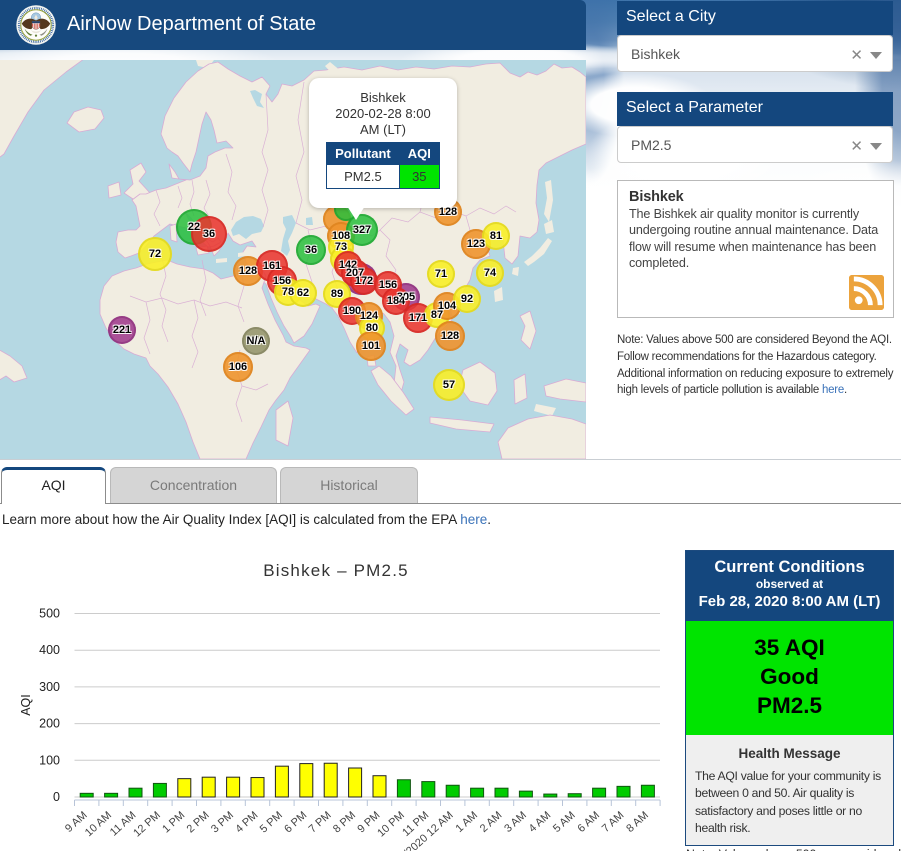 This screenshot has width=901, height=851. What do you see at coordinates (173, 822) in the screenshot?
I see `svg-text: 1 PM` at bounding box center [173, 822].